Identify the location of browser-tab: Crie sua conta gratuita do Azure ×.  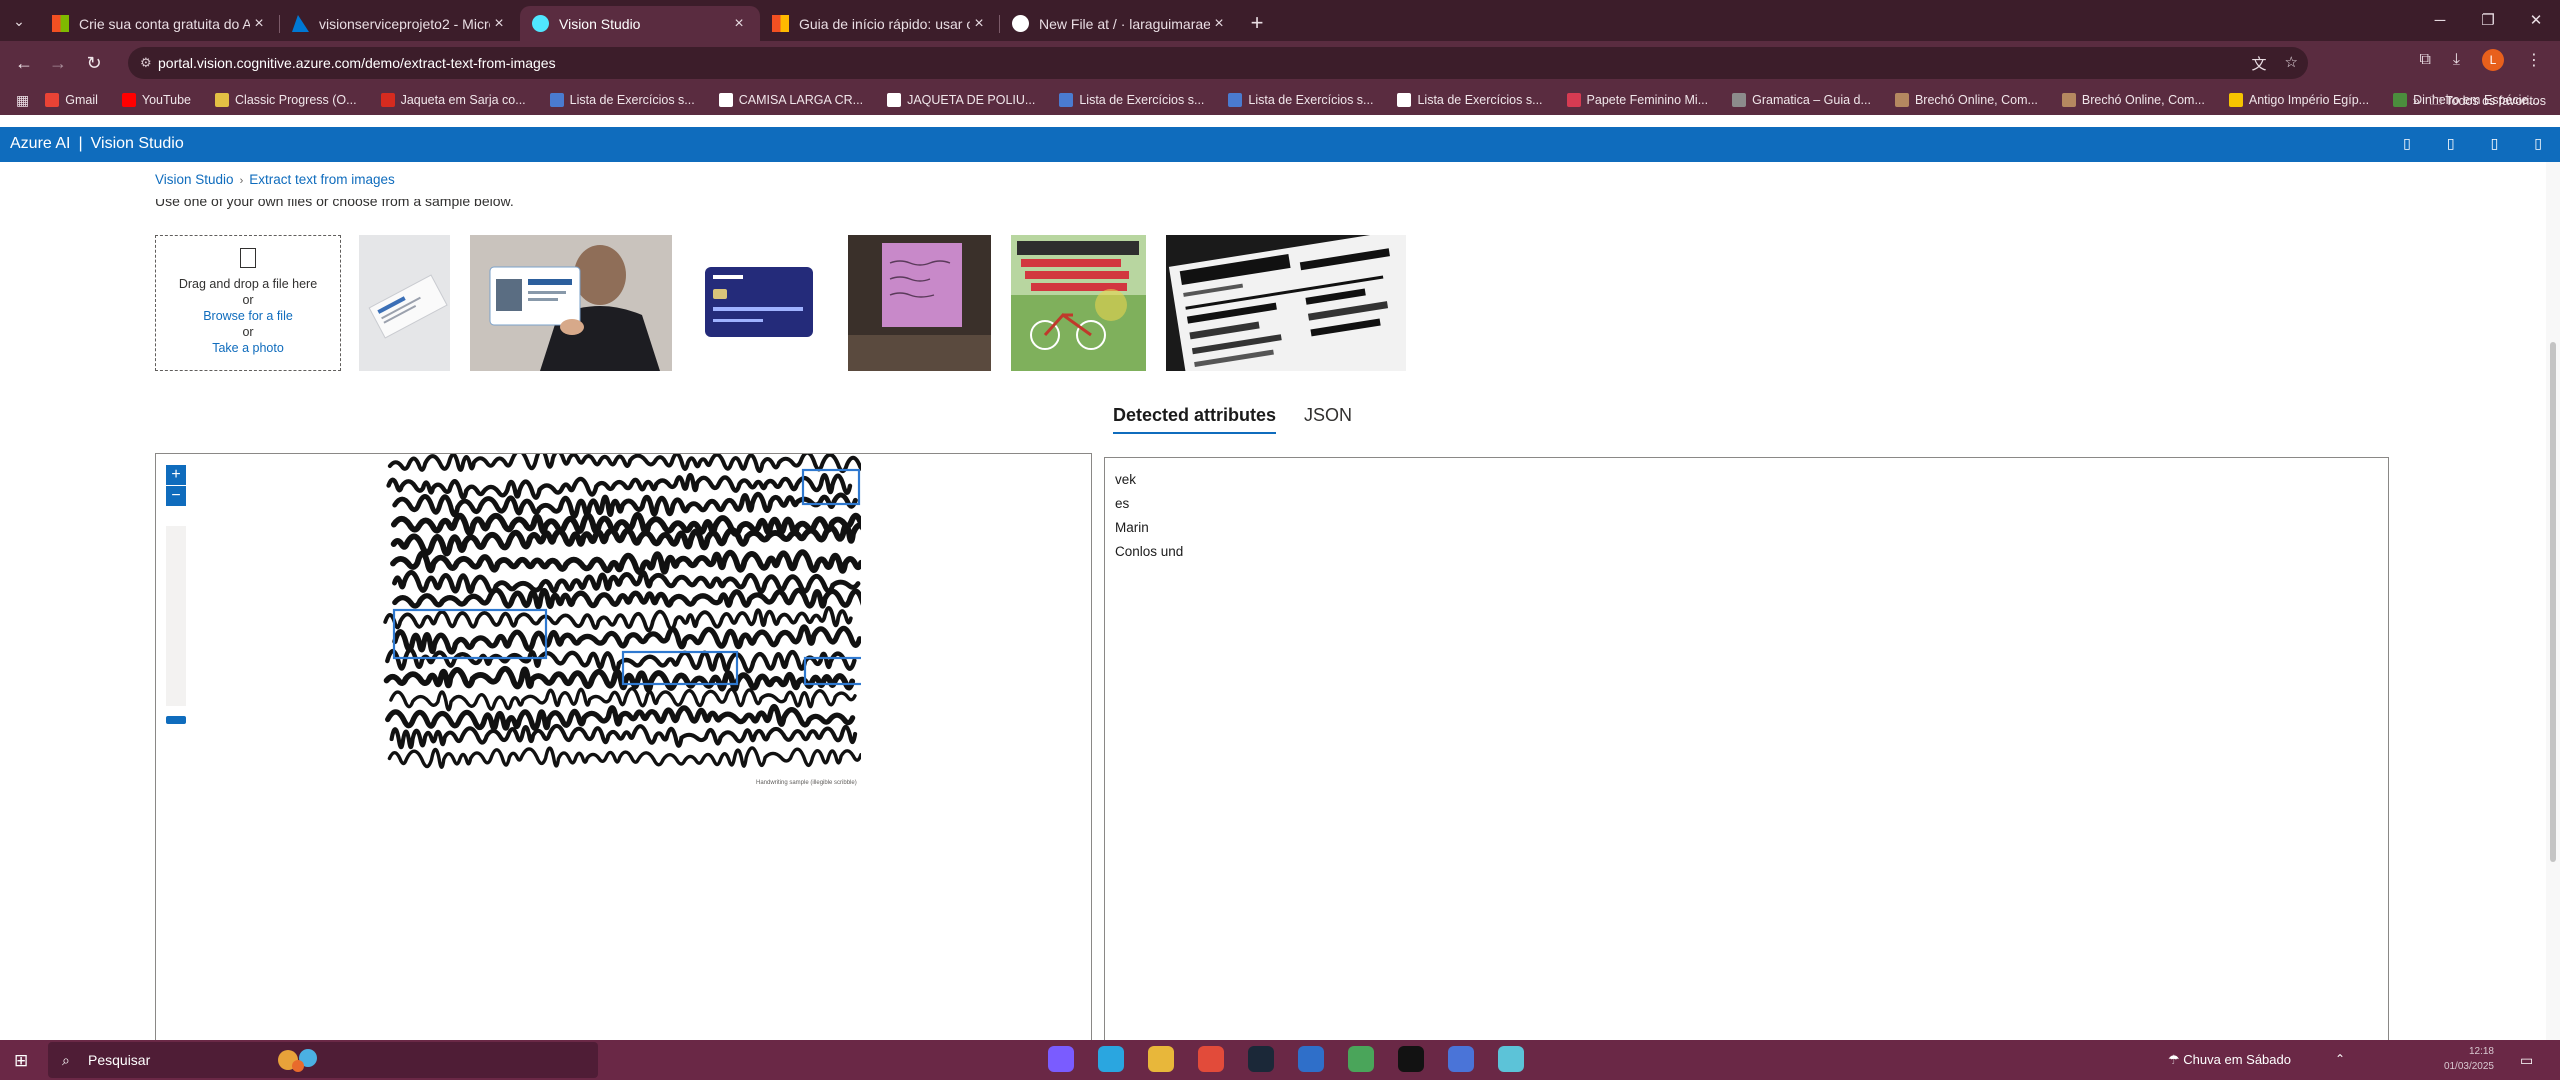
(160, 23).